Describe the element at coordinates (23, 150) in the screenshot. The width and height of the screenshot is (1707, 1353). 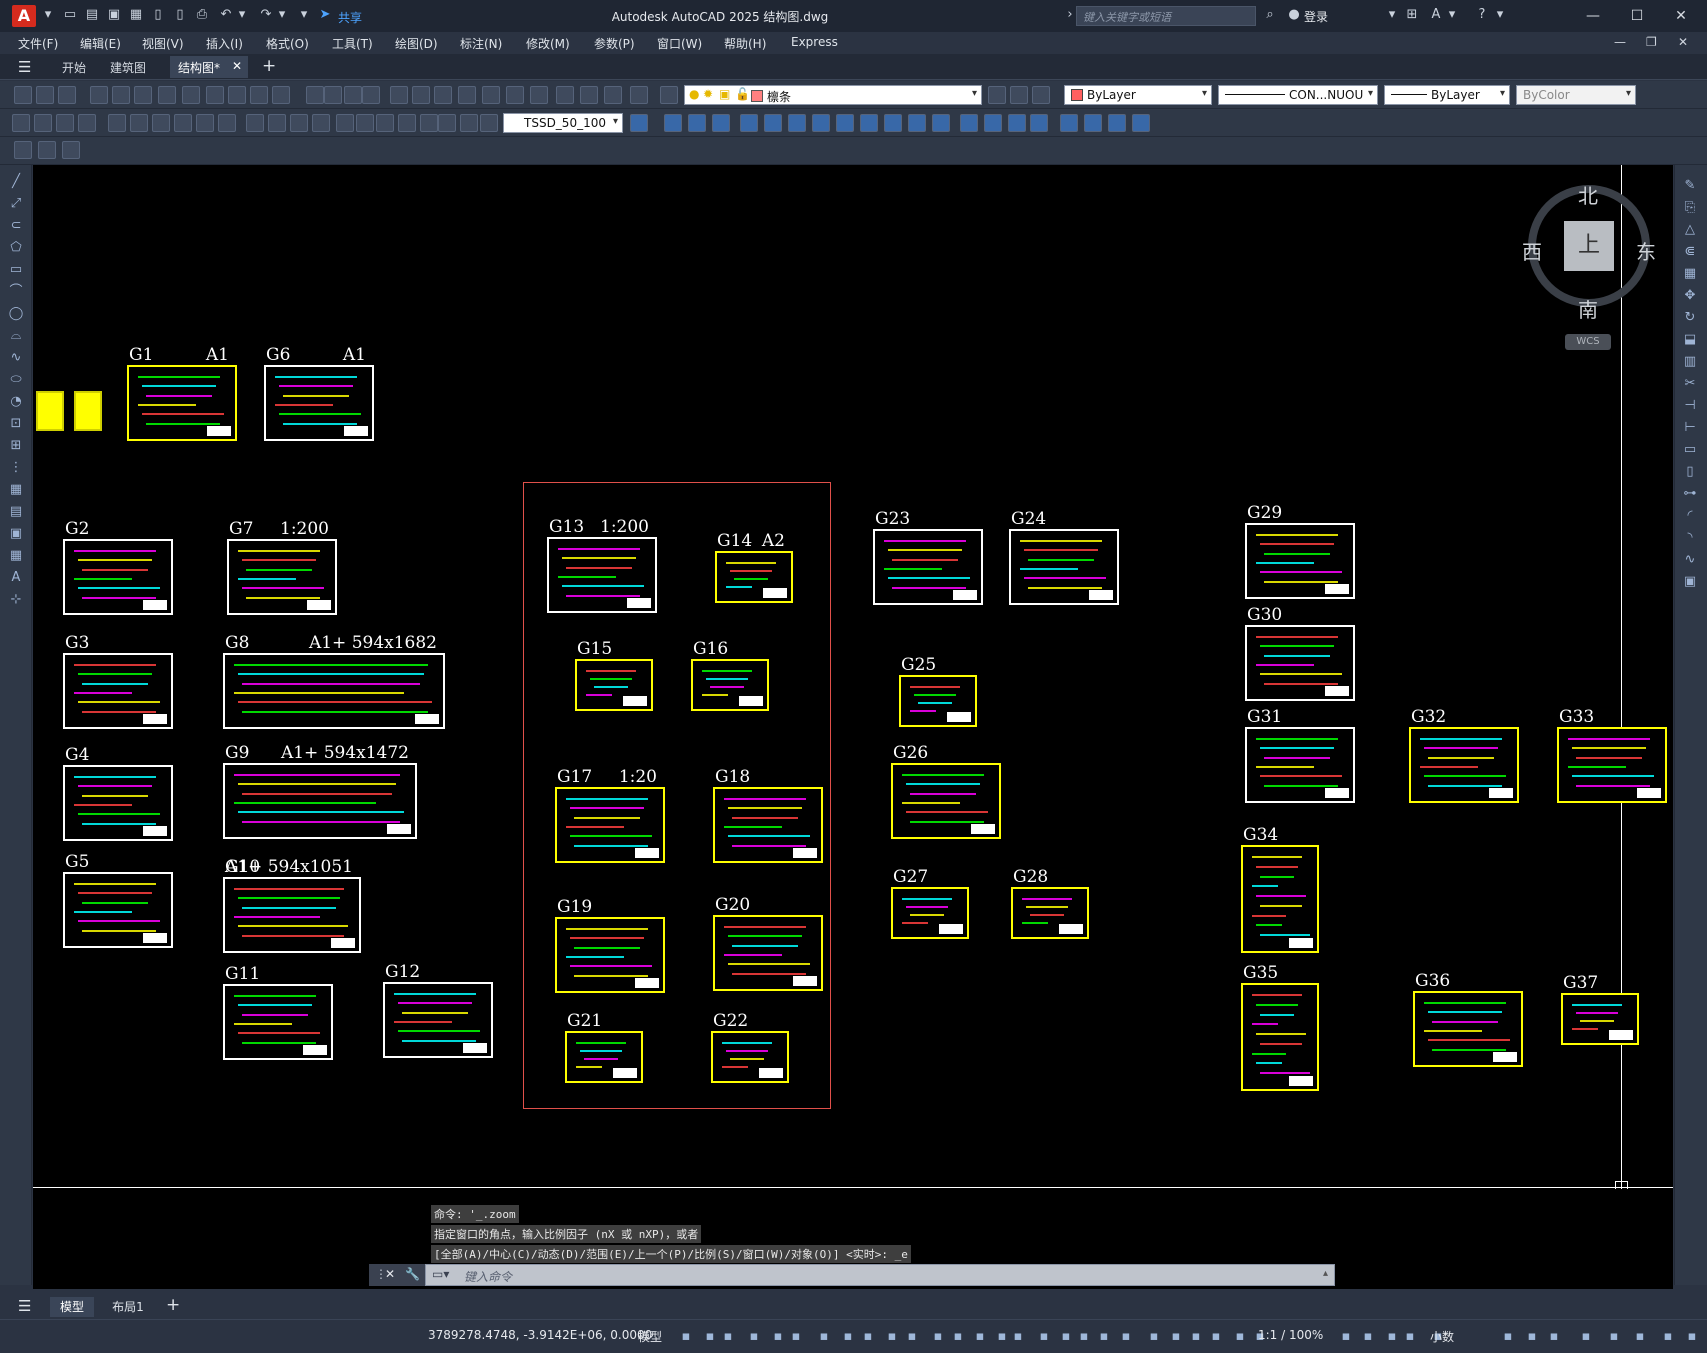
I see `extra-tool-1-icon` at that location.